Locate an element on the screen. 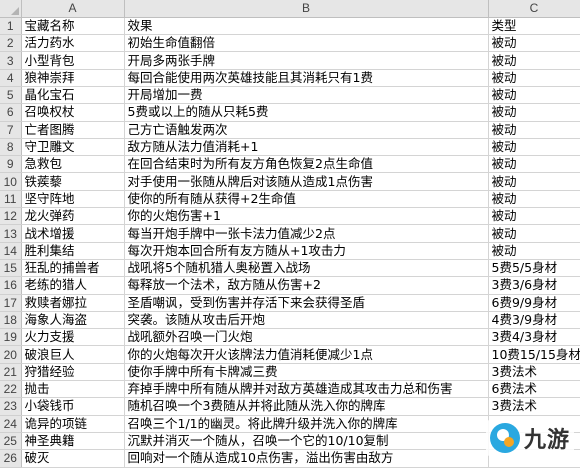 Image resolution: width=580 pixels, height=468 pixels. cell-name: 战术增援 is located at coordinates (73, 233).